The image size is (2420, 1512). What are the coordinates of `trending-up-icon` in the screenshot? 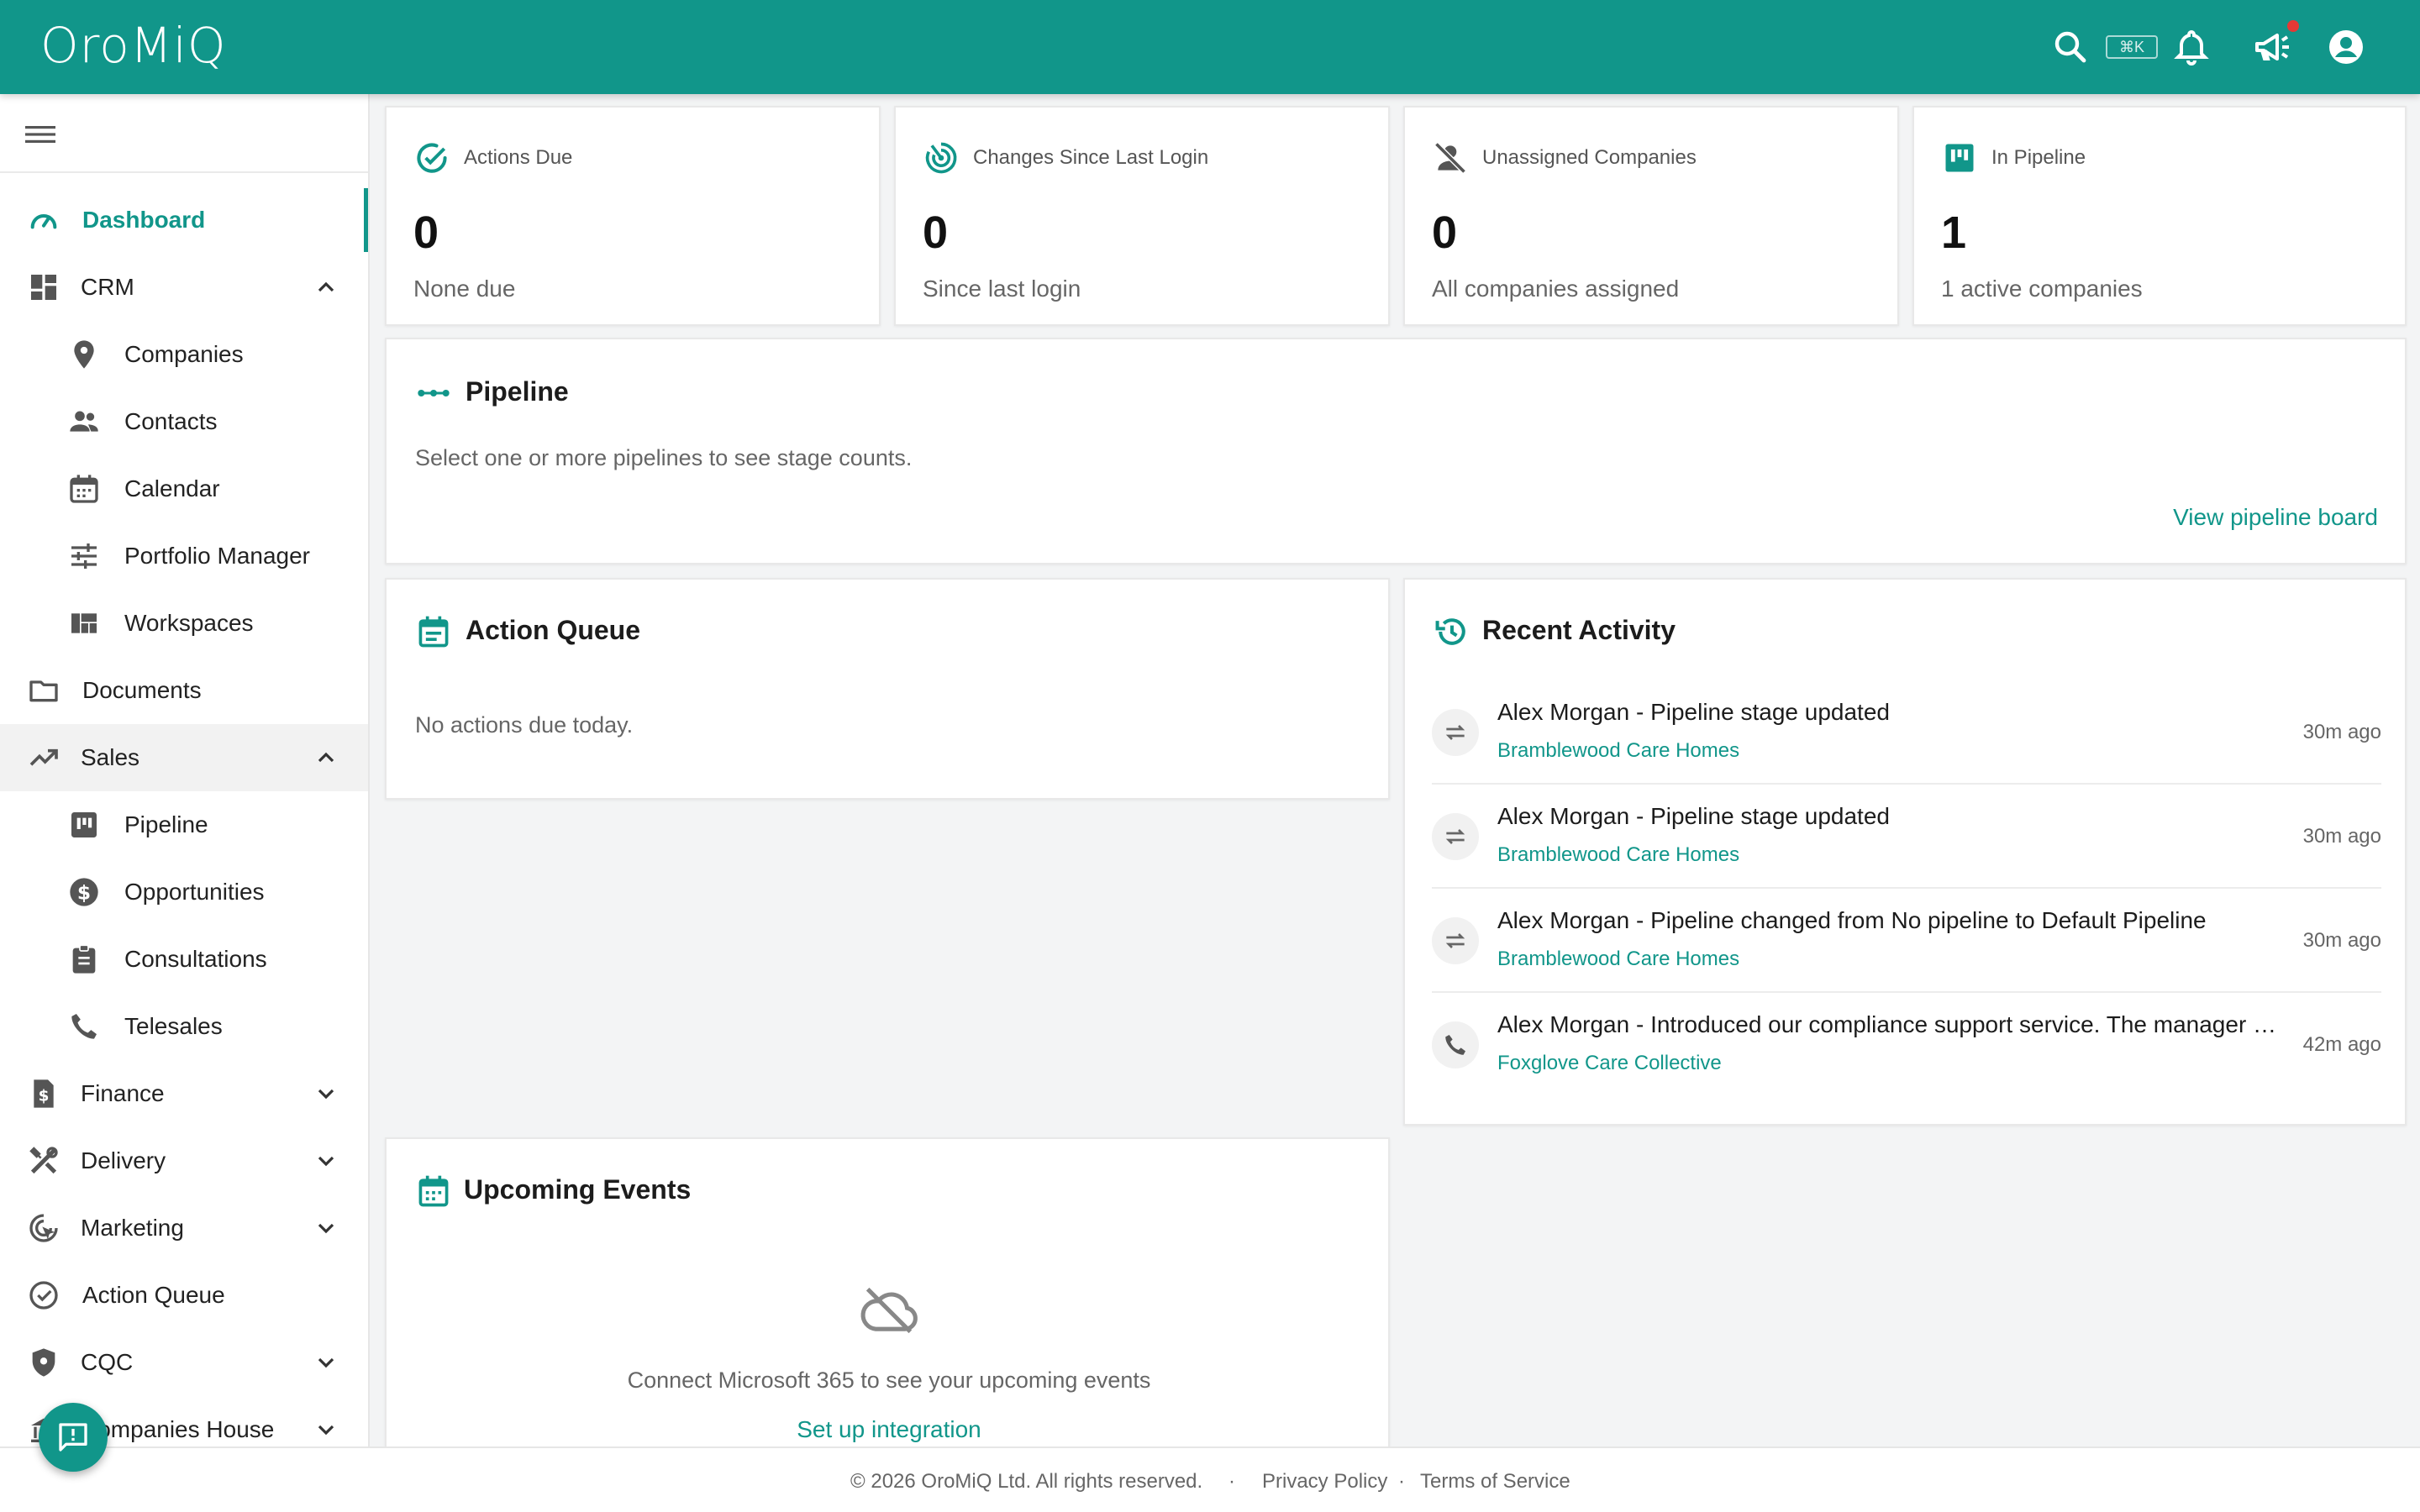 It's located at (43, 757).